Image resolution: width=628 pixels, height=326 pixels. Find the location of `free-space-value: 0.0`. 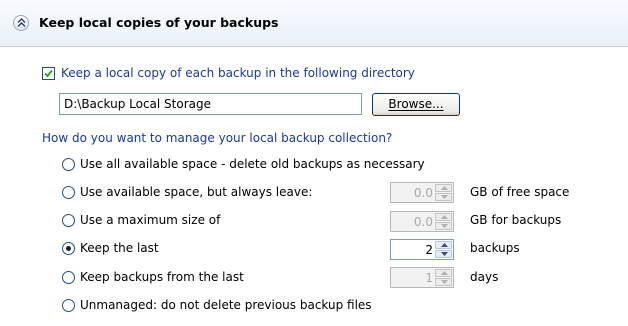

free-space-value: 0.0 is located at coordinates (423, 193).